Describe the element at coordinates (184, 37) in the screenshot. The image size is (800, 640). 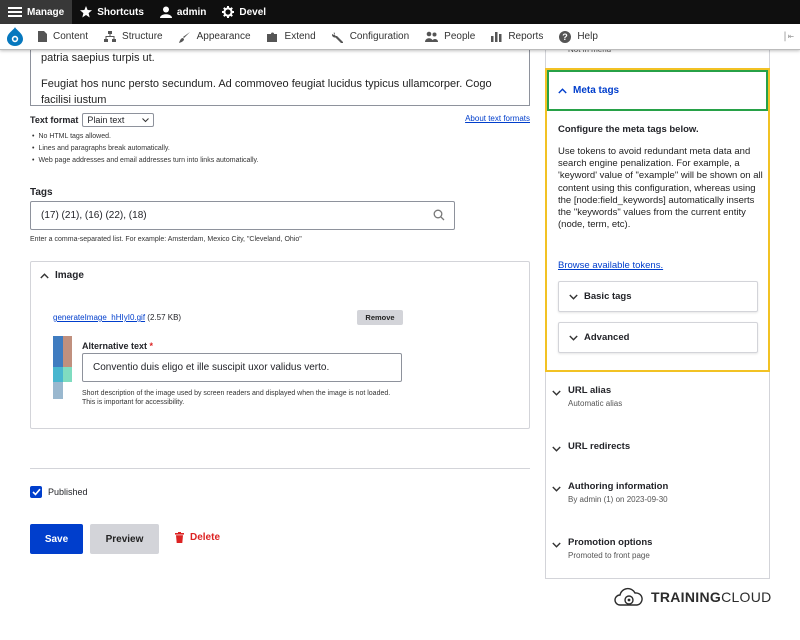
I see `paintbrush-icon` at that location.